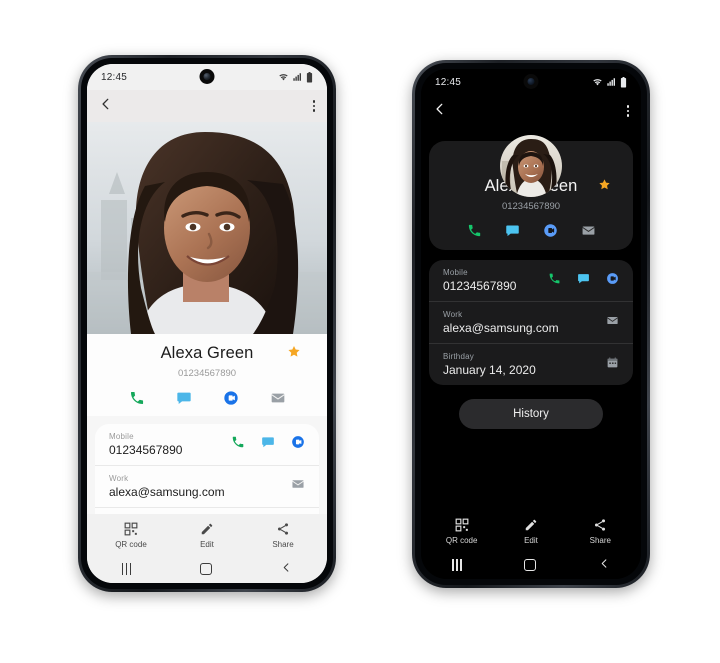 Image resolution: width=720 pixels, height=663 pixels. I want to click on detail-value: January 14, 2020, so click(489, 370).